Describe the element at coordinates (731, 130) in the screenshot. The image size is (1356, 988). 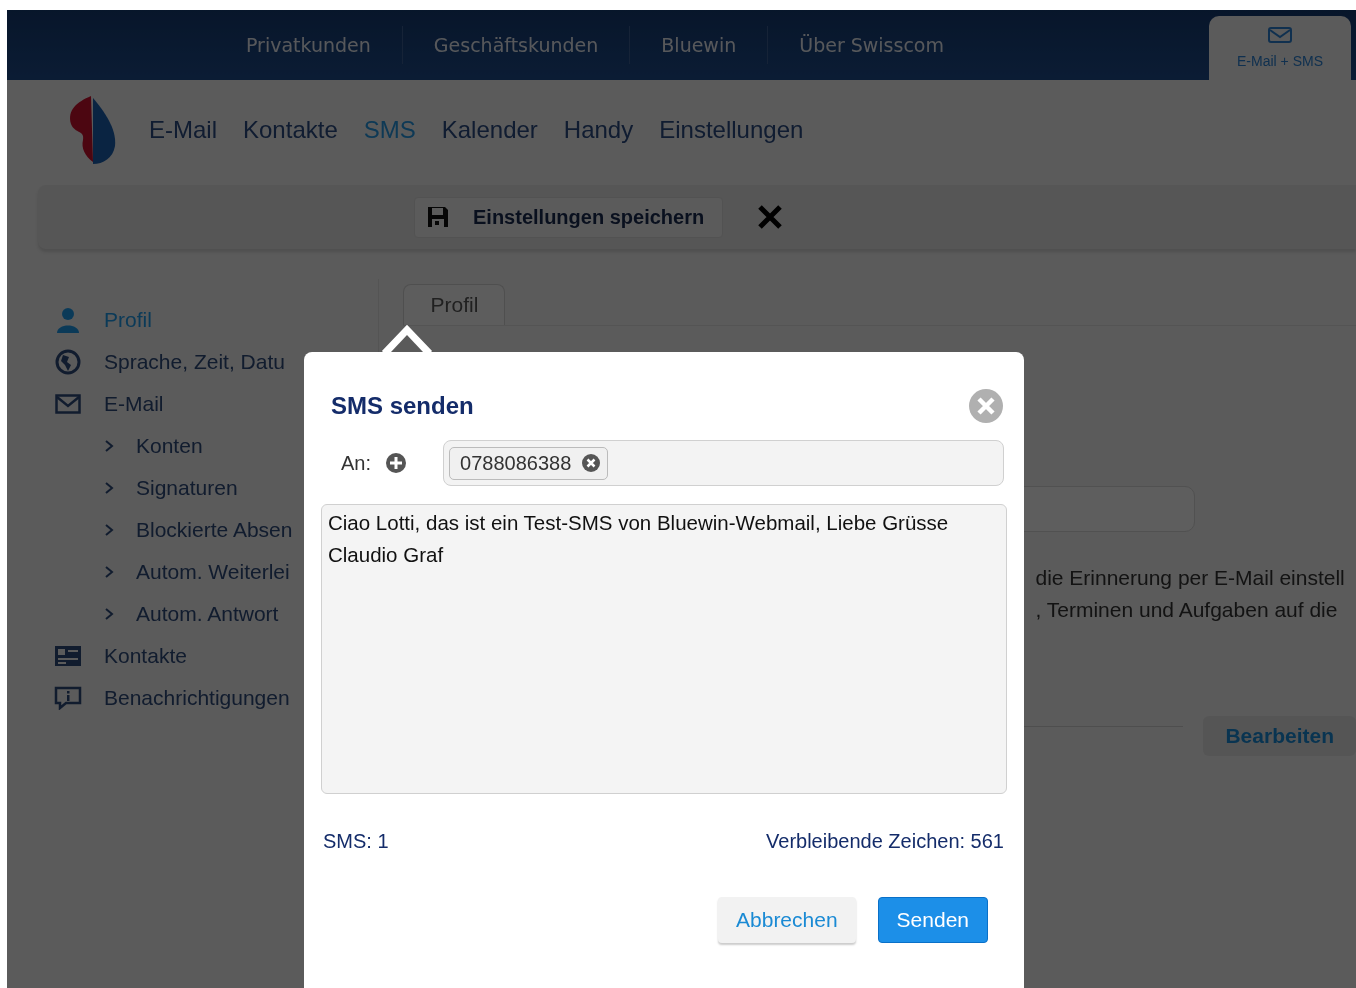
I see `main-nav-link: Einstellungen` at that location.